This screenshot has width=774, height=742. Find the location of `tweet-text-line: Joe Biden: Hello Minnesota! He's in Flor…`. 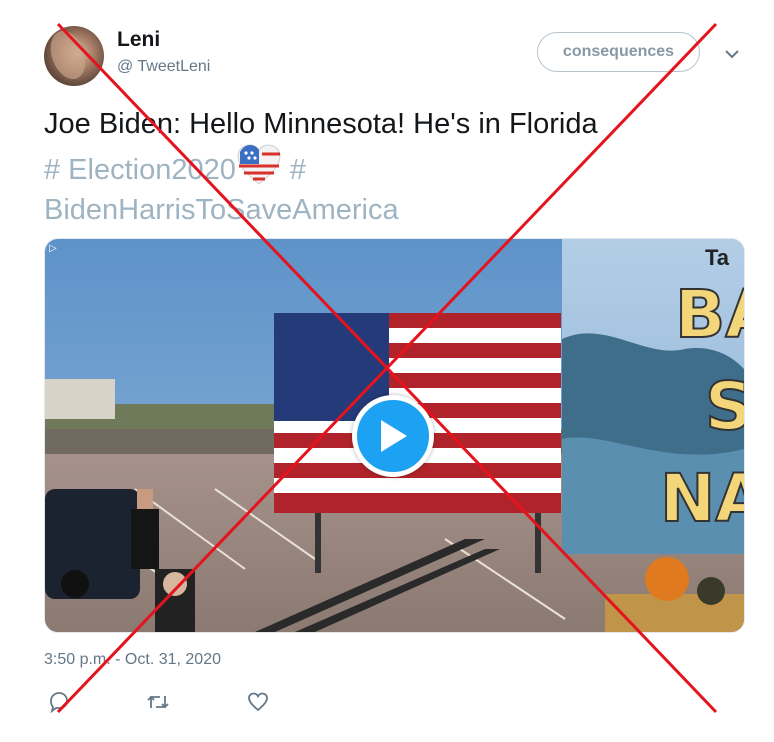

tweet-text-line: Joe Biden: Hello Minnesota! He's in Flor… is located at coordinates (321, 124).